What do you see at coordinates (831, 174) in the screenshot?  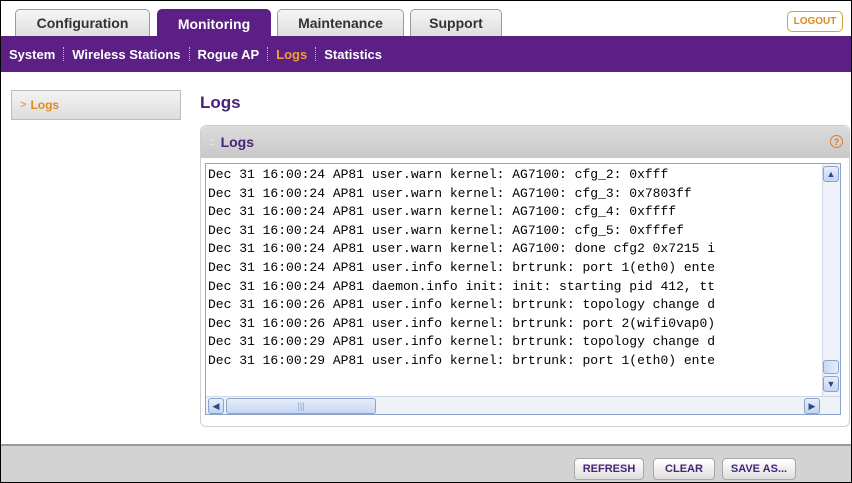 I see `scroll-up-icon: ▲` at bounding box center [831, 174].